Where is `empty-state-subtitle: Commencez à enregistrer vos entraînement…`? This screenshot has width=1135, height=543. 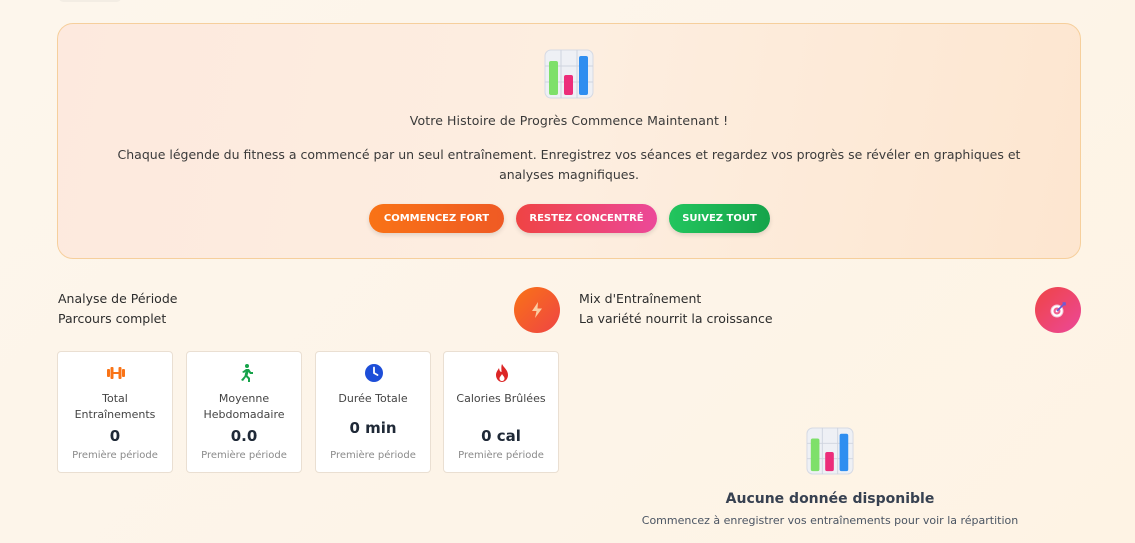 empty-state-subtitle: Commencez à enregistrer vos entraînement… is located at coordinates (830, 520).